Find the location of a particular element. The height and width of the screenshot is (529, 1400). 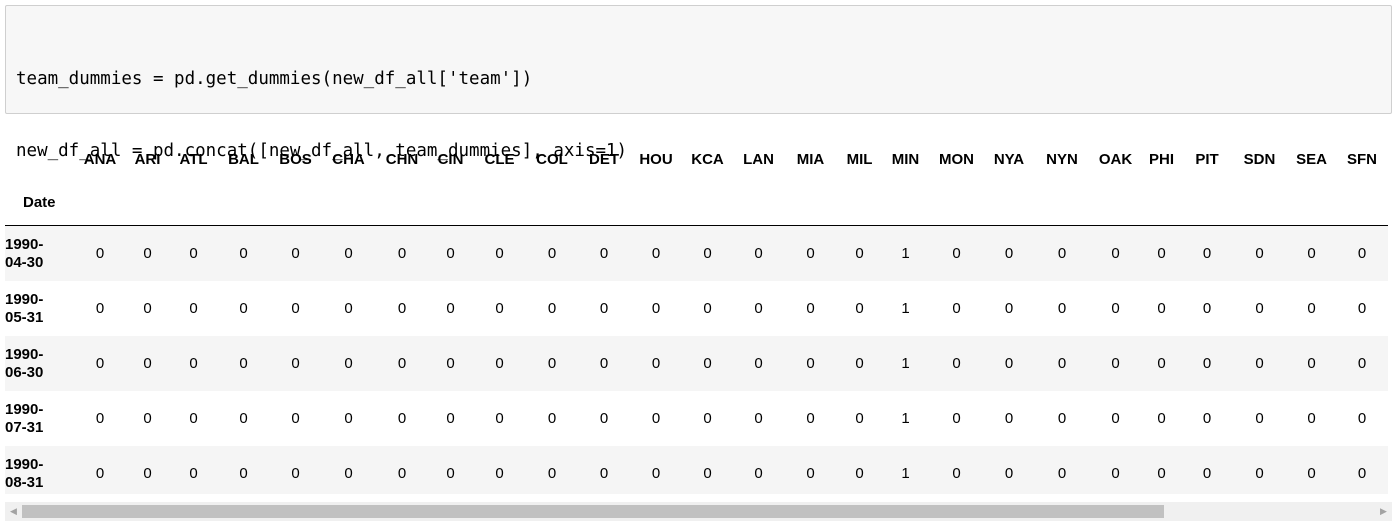

scroll-left-arrow-icon: ◀ is located at coordinates (13, 511).